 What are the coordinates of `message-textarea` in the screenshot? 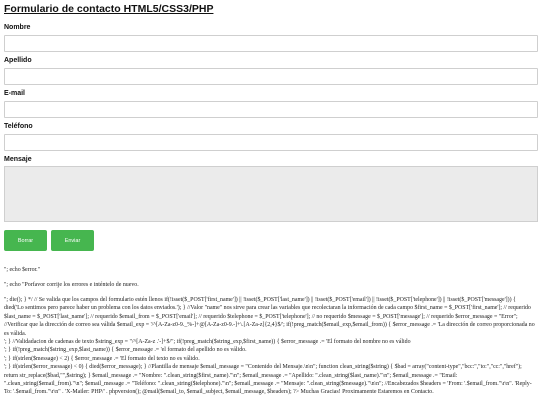 It's located at (271, 194).